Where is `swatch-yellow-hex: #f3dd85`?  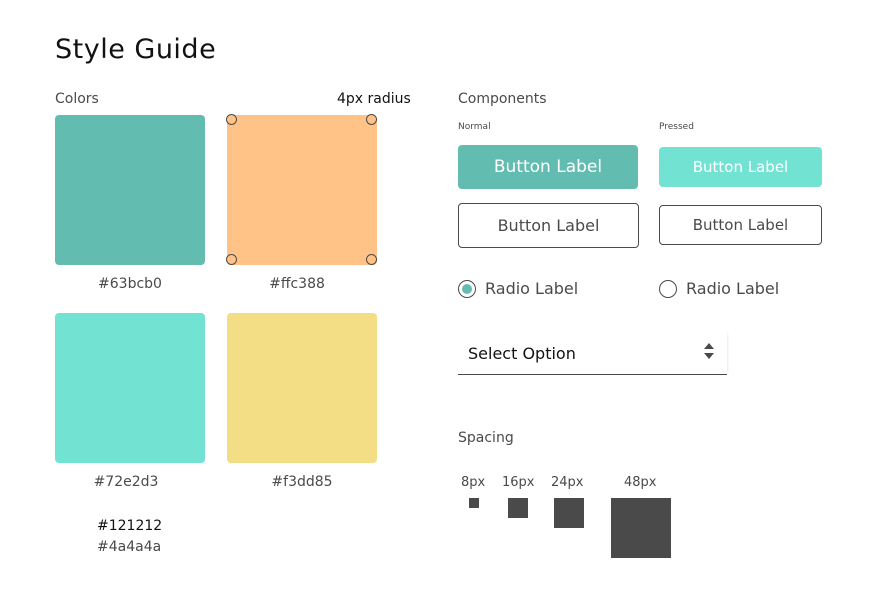
swatch-yellow-hex: #f3dd85 is located at coordinates (302, 482).